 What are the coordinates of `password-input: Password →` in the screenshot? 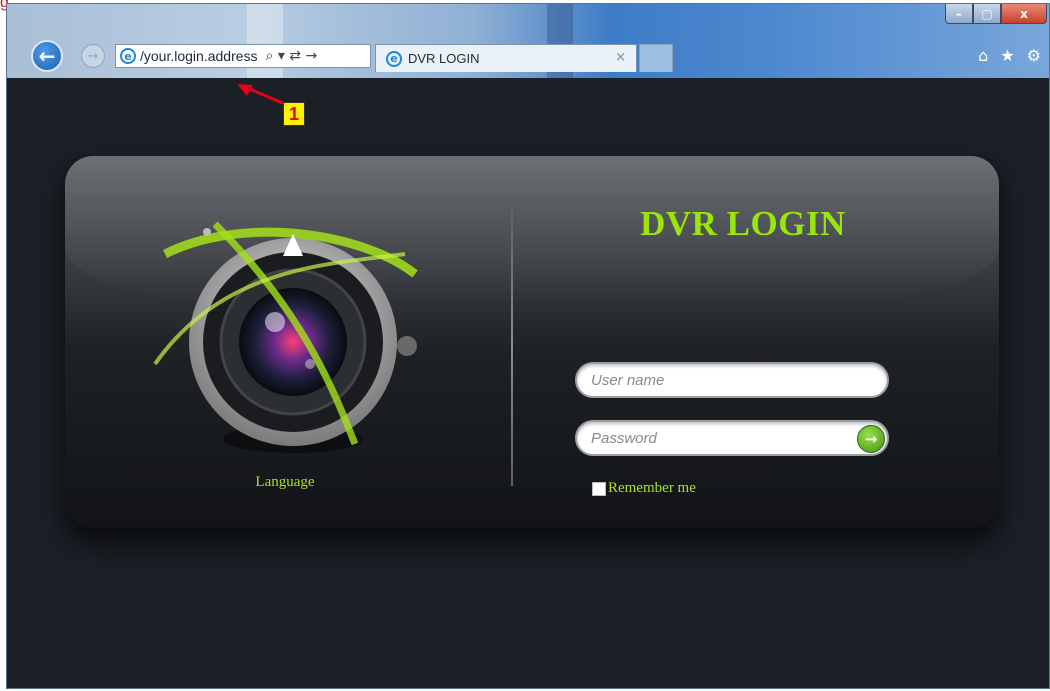 It's located at (732, 438).